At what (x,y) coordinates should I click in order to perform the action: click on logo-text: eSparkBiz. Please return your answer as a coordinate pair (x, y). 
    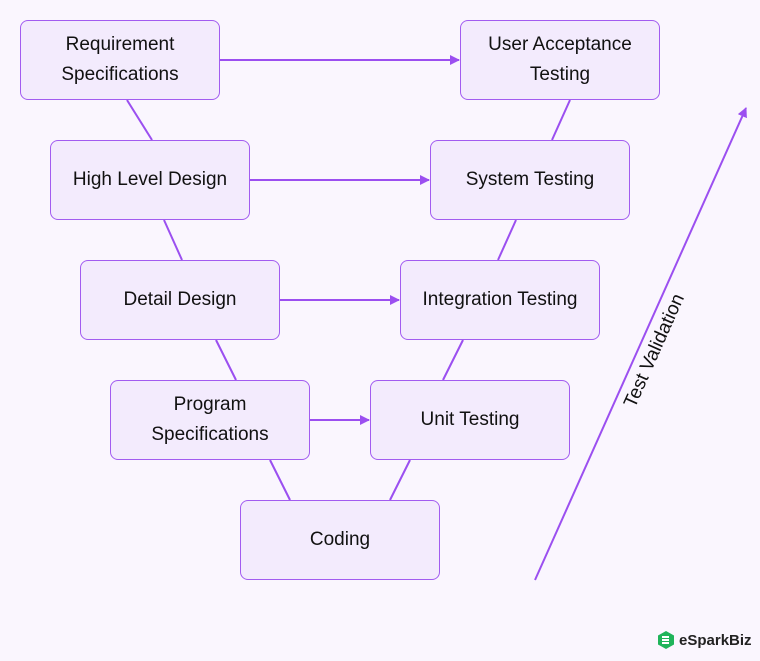
    Looking at the image, I should click on (715, 640).